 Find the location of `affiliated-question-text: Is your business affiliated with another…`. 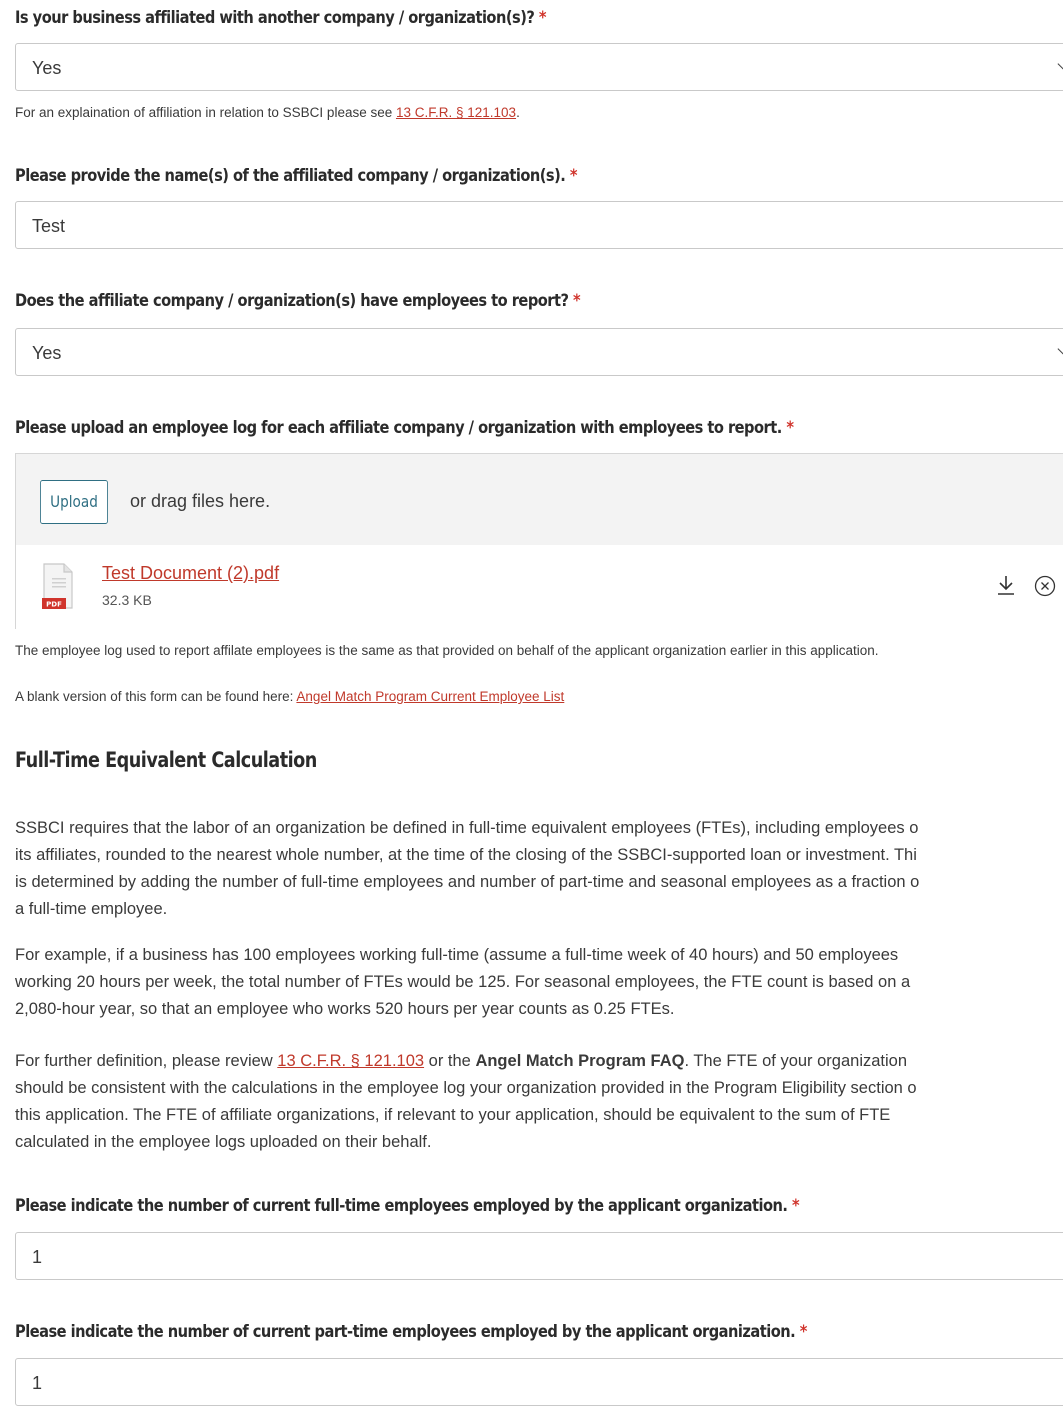

affiliated-question-text: Is your business affiliated with another… is located at coordinates (275, 18).